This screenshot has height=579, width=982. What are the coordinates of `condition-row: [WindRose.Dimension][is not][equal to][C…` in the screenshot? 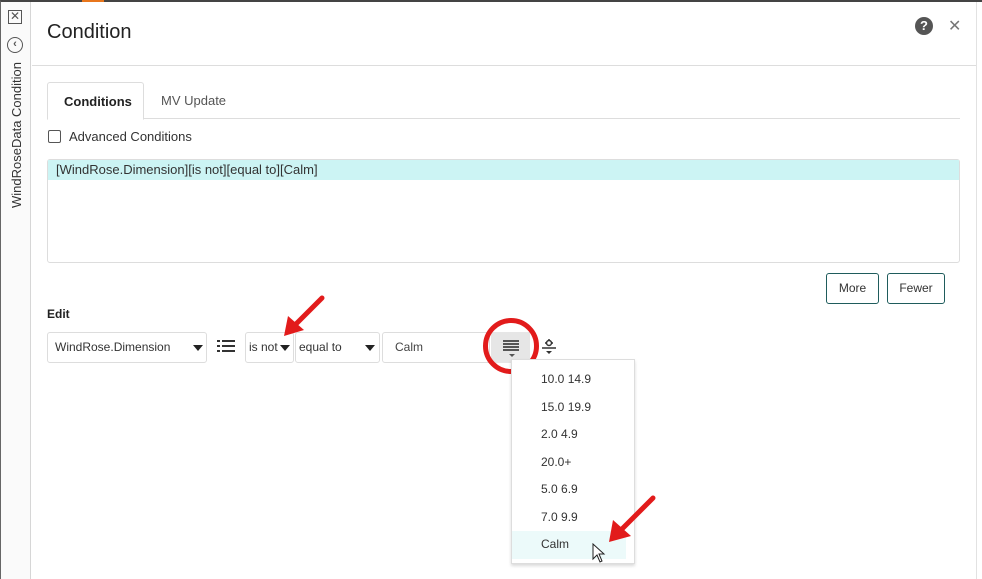 It's located at (503, 170).